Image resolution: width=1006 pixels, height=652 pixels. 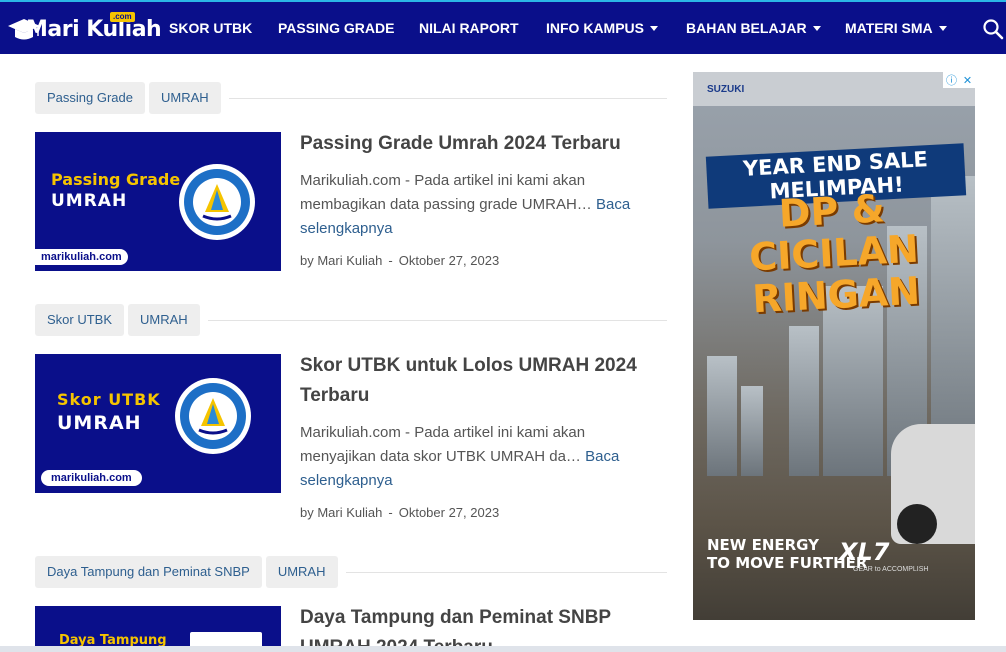 I want to click on nav-nilai-raport: NILAI RAPORT, so click(x=469, y=28).